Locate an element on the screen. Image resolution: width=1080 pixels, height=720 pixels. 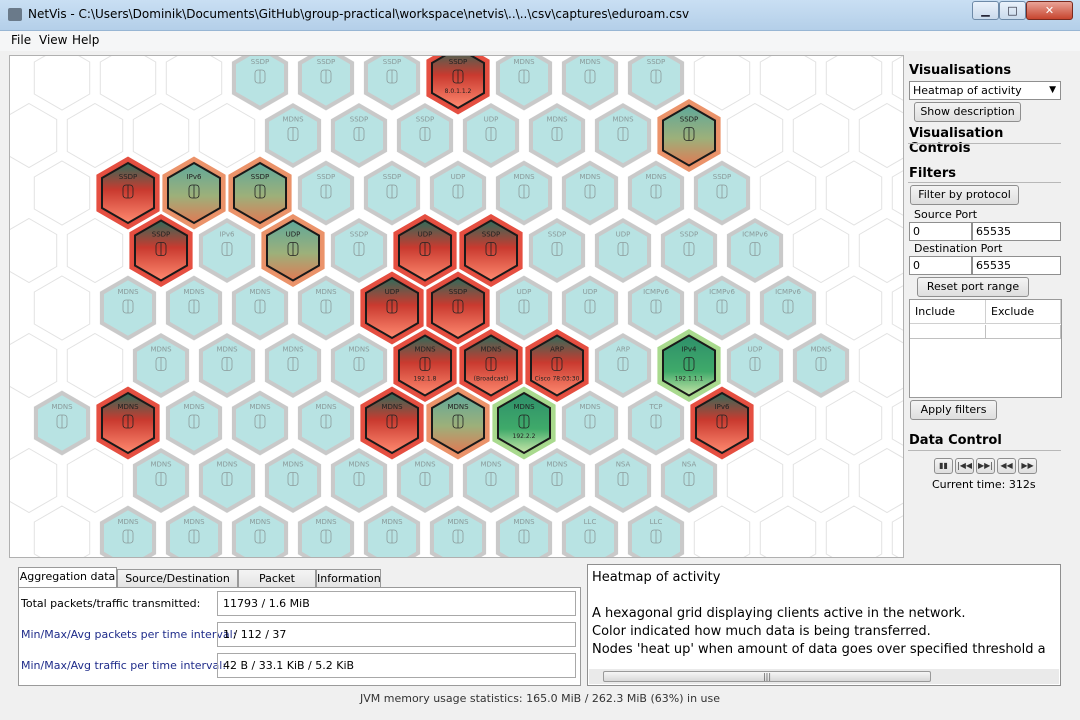
maximize-button: □ is located at coordinates (1012, 10).